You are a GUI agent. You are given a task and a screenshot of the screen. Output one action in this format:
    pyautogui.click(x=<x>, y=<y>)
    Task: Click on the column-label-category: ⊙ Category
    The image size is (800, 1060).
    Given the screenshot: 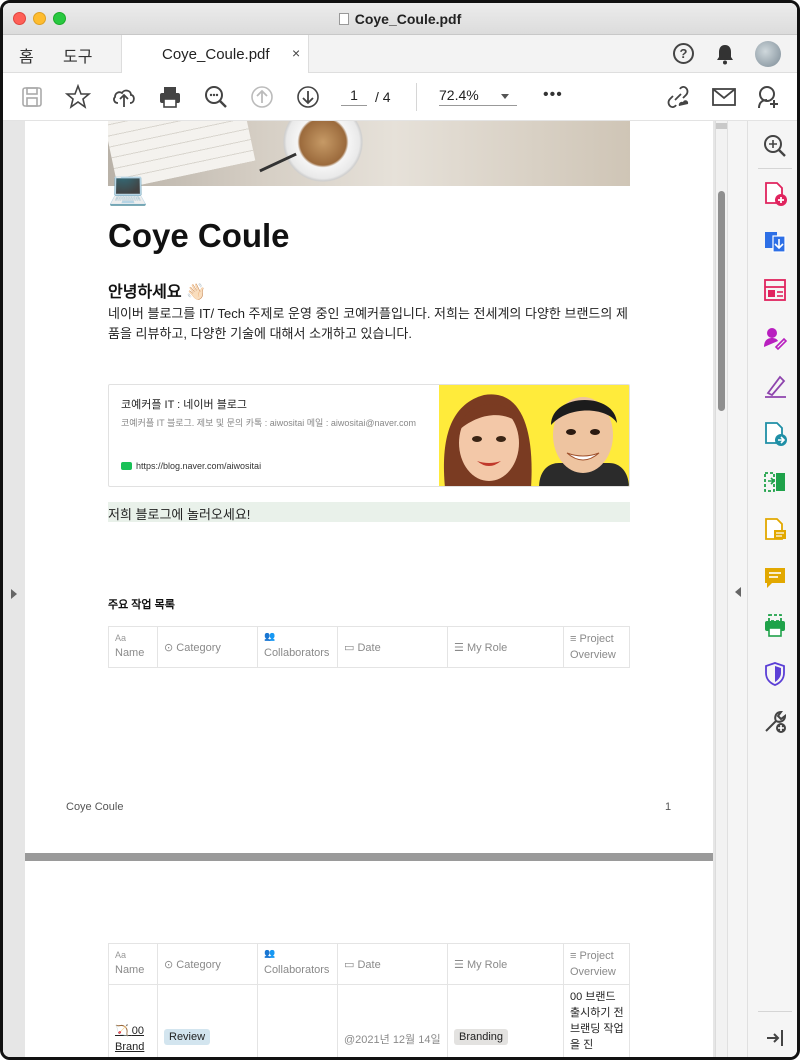 What is the action you would take?
    pyautogui.click(x=192, y=964)
    